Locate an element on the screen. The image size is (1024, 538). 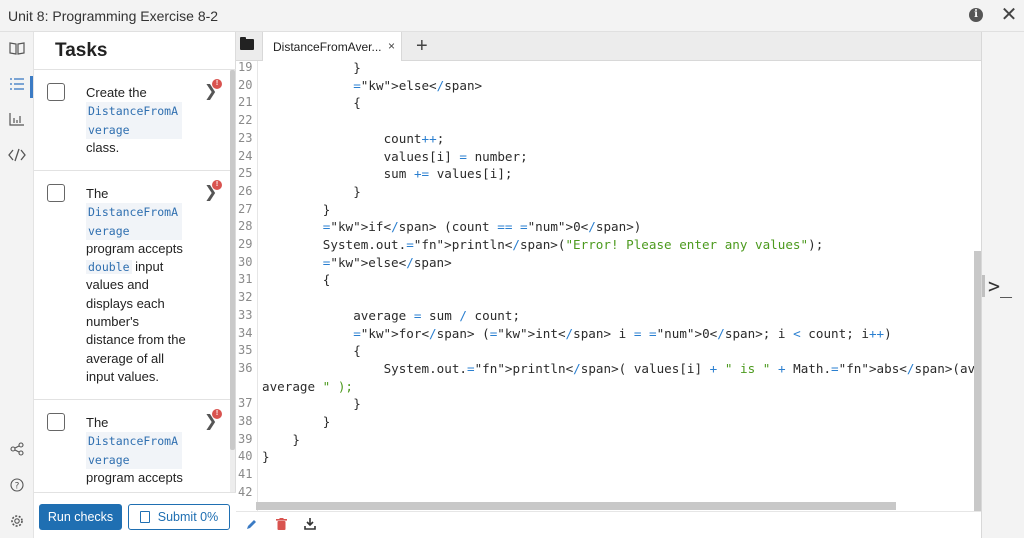
code-line: 27} is located at coordinates (608, 210).